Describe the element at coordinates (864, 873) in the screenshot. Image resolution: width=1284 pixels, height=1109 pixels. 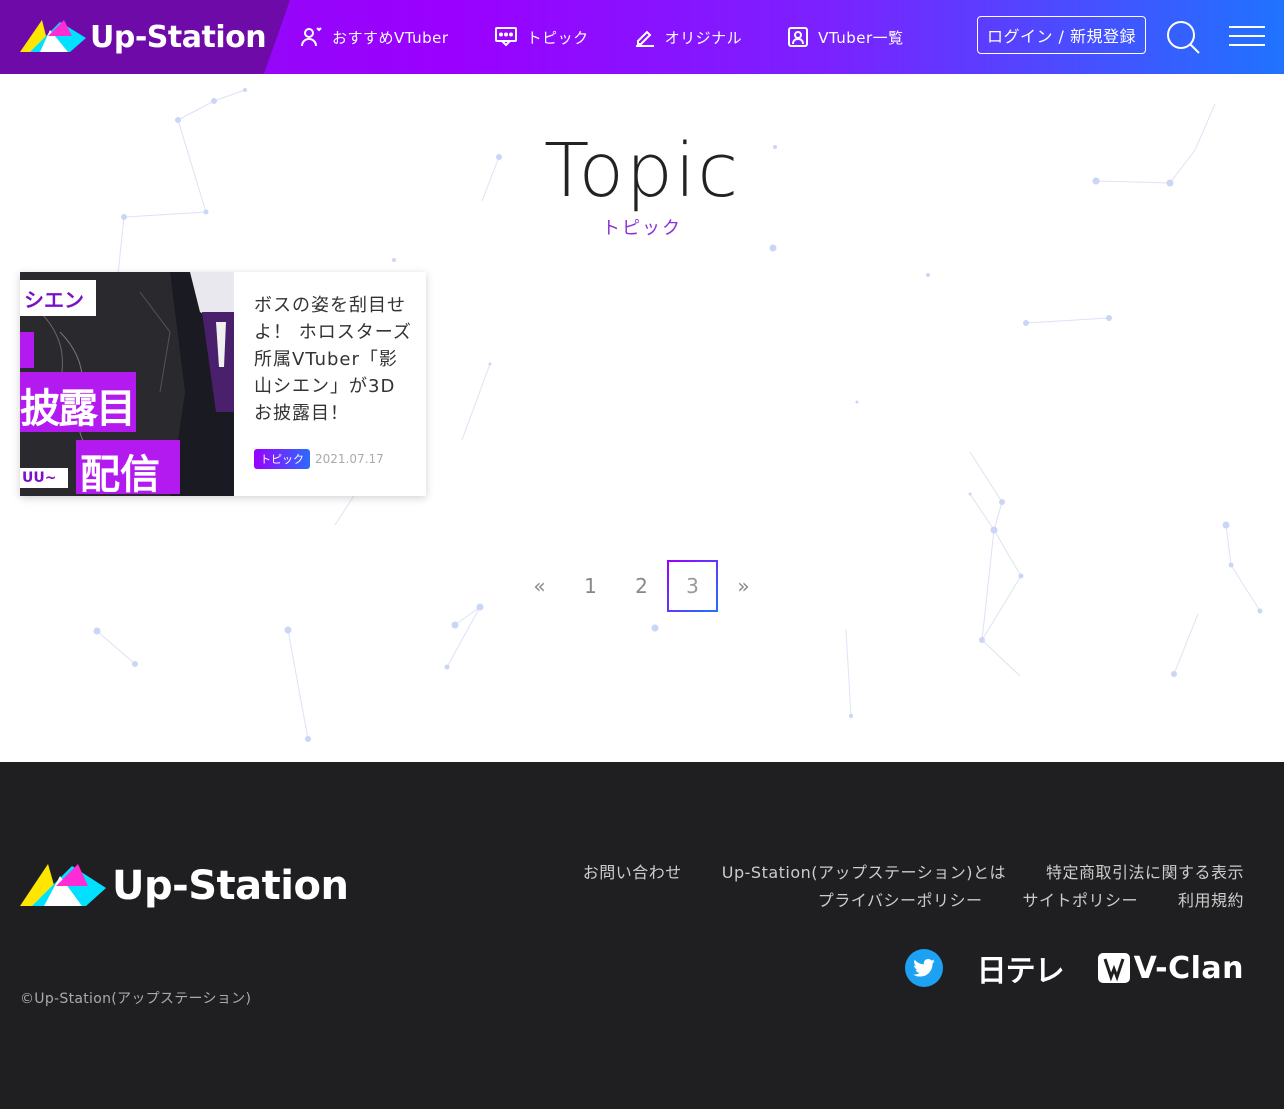
I see `footer-link-about: Up-Station(アップステーション)とは` at that location.